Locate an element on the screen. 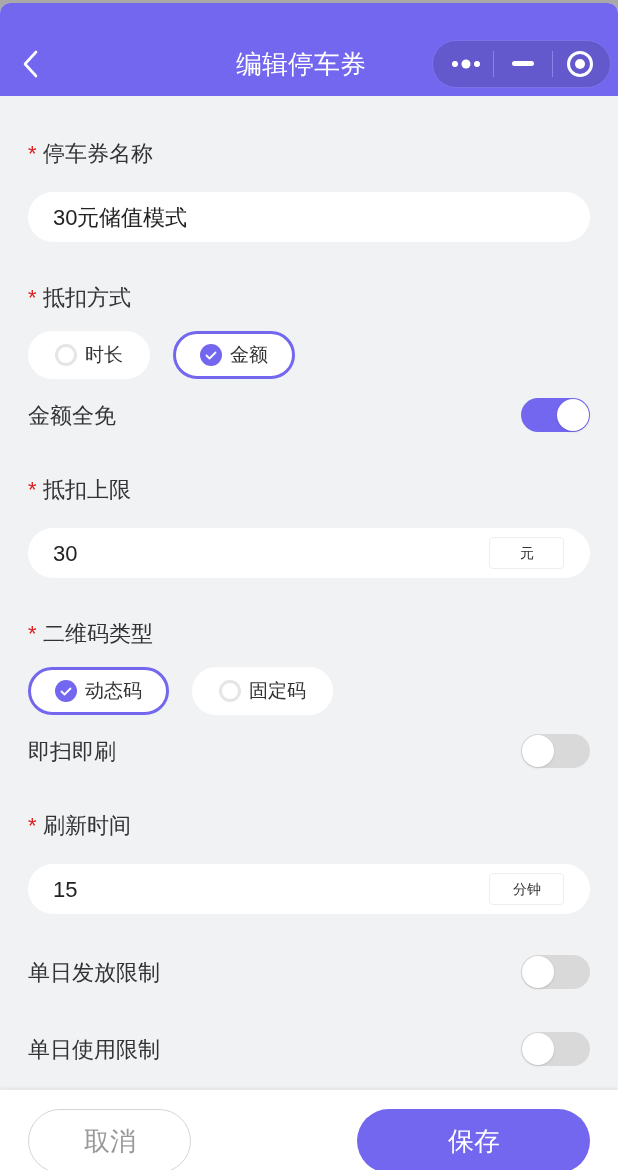  save-button: 保存 is located at coordinates (473, 1139).